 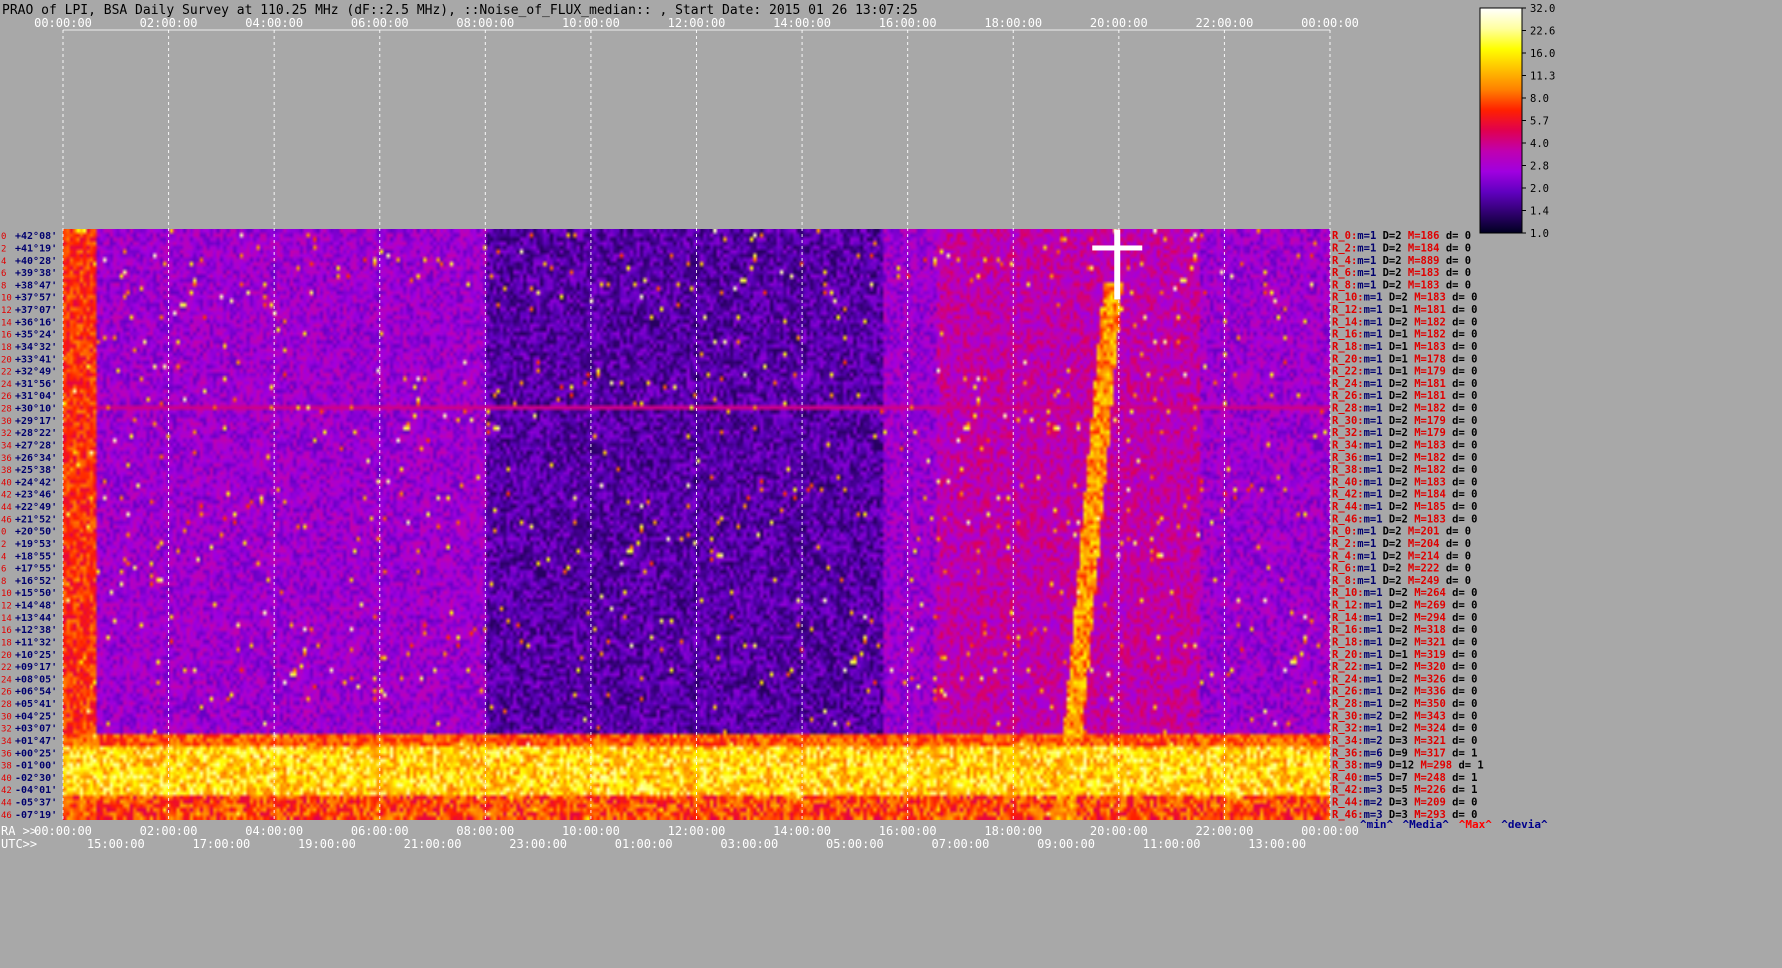 I want to click on declination-label: +23°46', so click(x=36, y=495).